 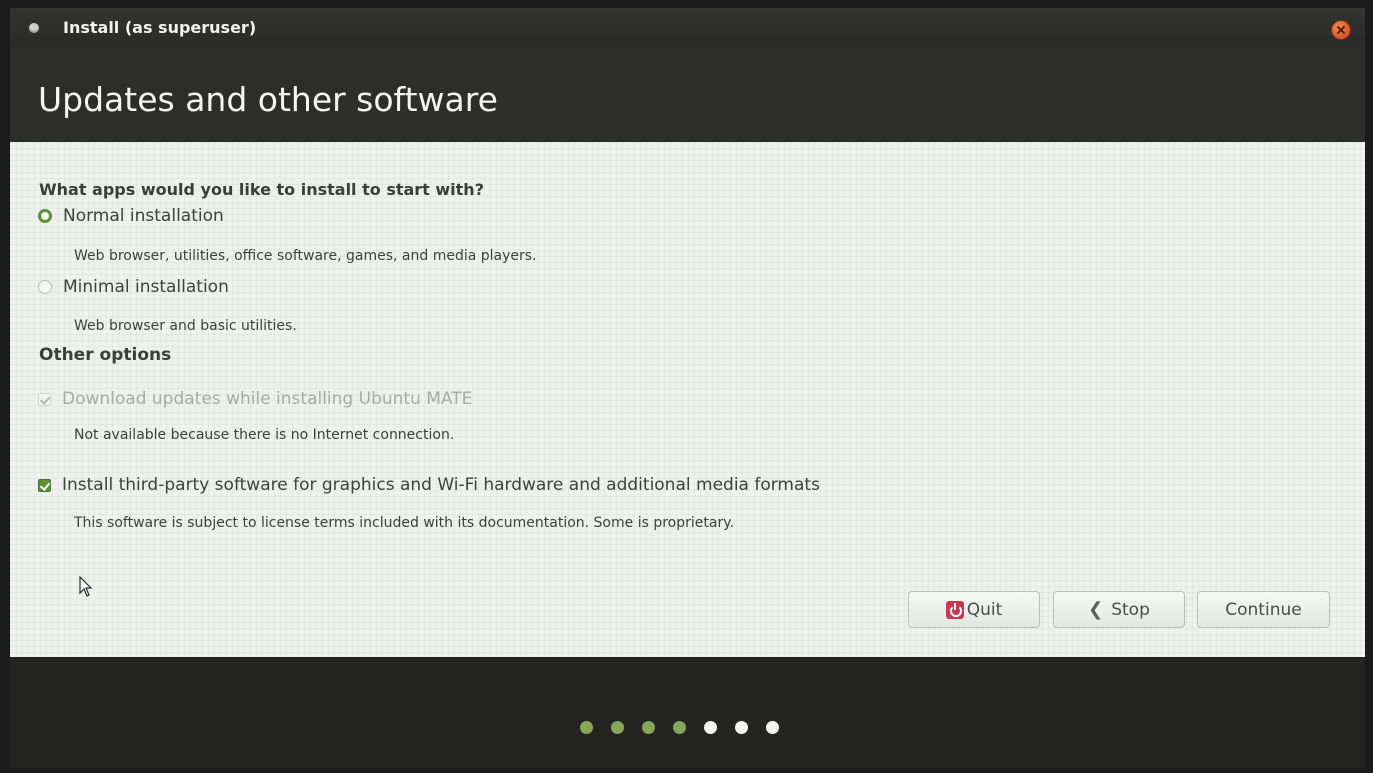 I want to click on titlebar: Install (as superuser), so click(x=687, y=28).